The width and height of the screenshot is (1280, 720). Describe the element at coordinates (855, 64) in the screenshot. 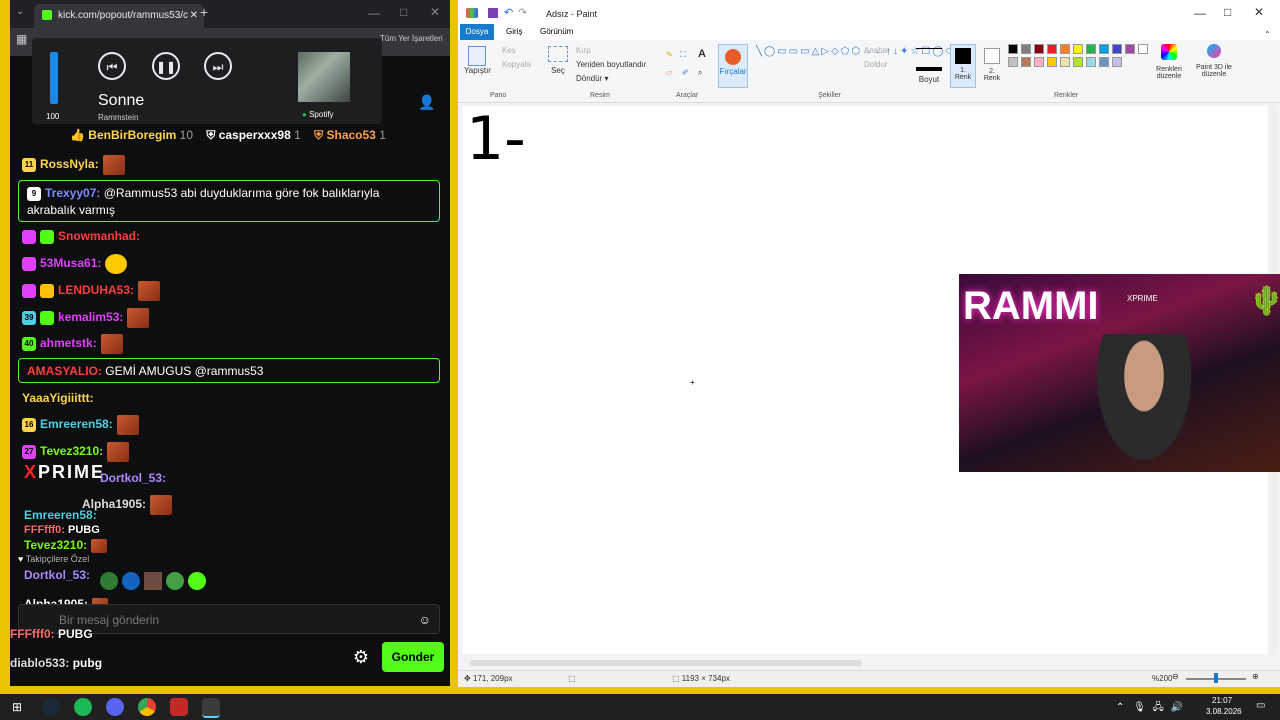

I see `shapes-gallery: ╲◯▭▭▭△▷◇⬠⬡→←↑↓✦☆☐◯⬭` at that location.